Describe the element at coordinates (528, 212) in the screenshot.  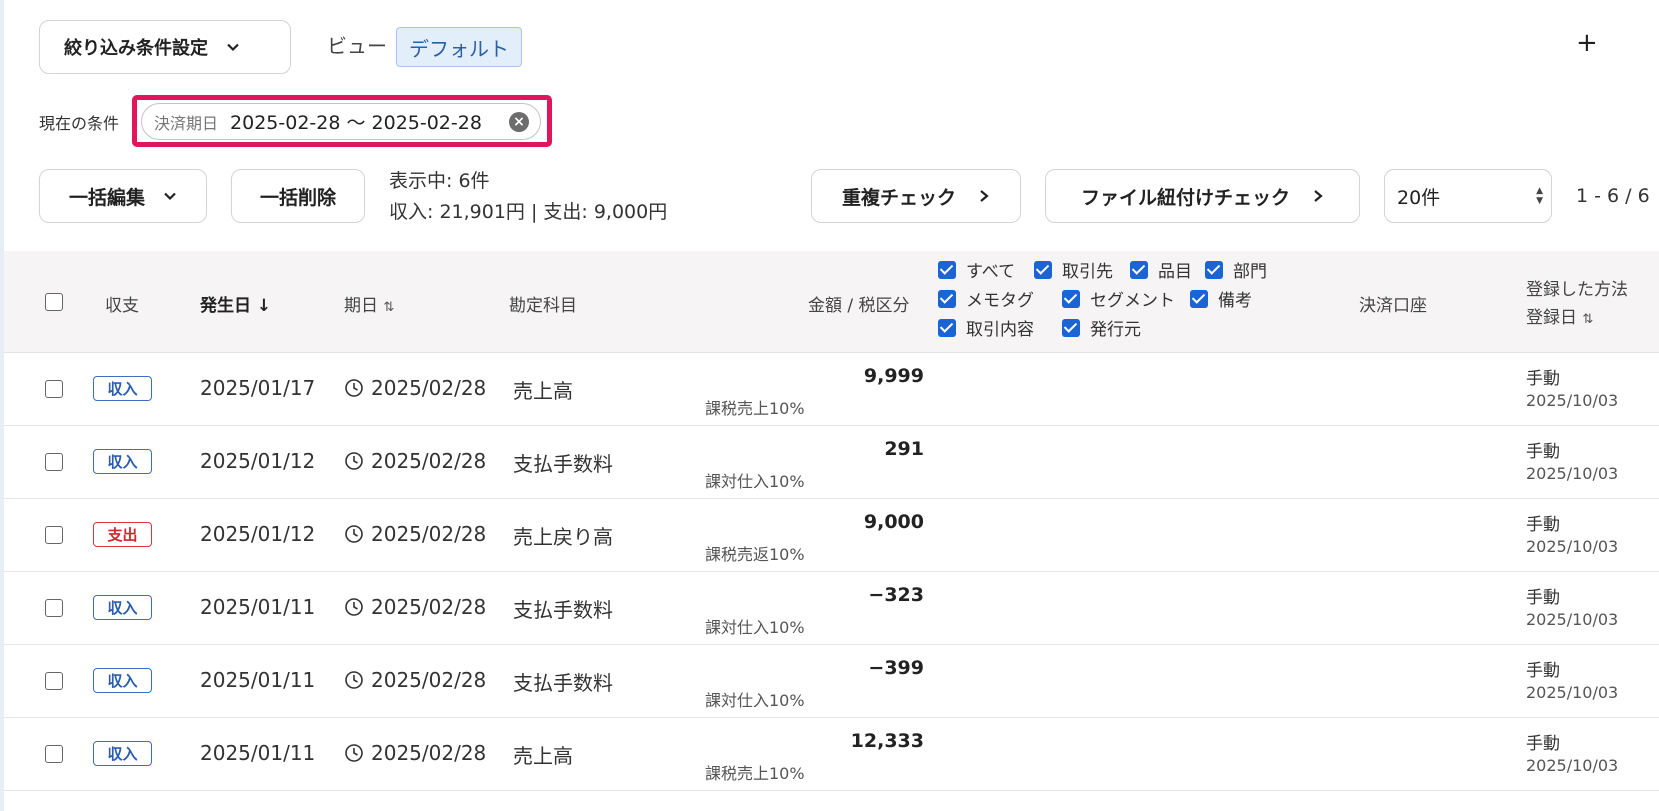
I see `totals-text: 収入: 21,901円 | 支出: 9,000円` at that location.